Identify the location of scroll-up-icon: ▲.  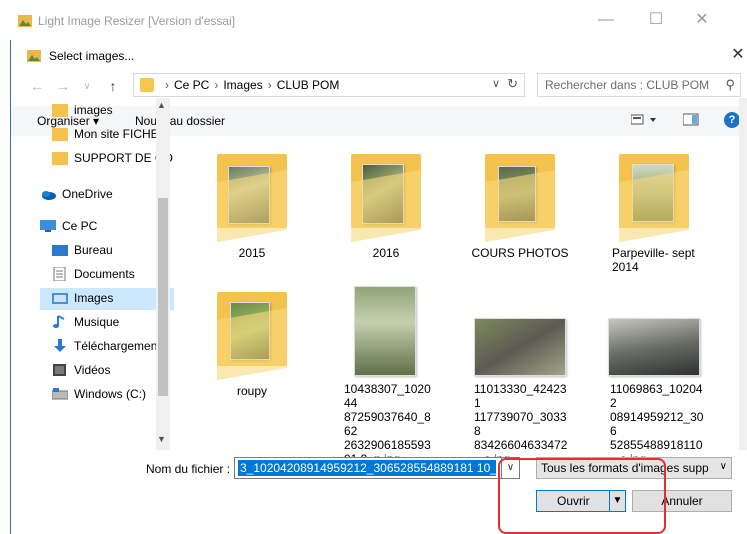
(161, 105).